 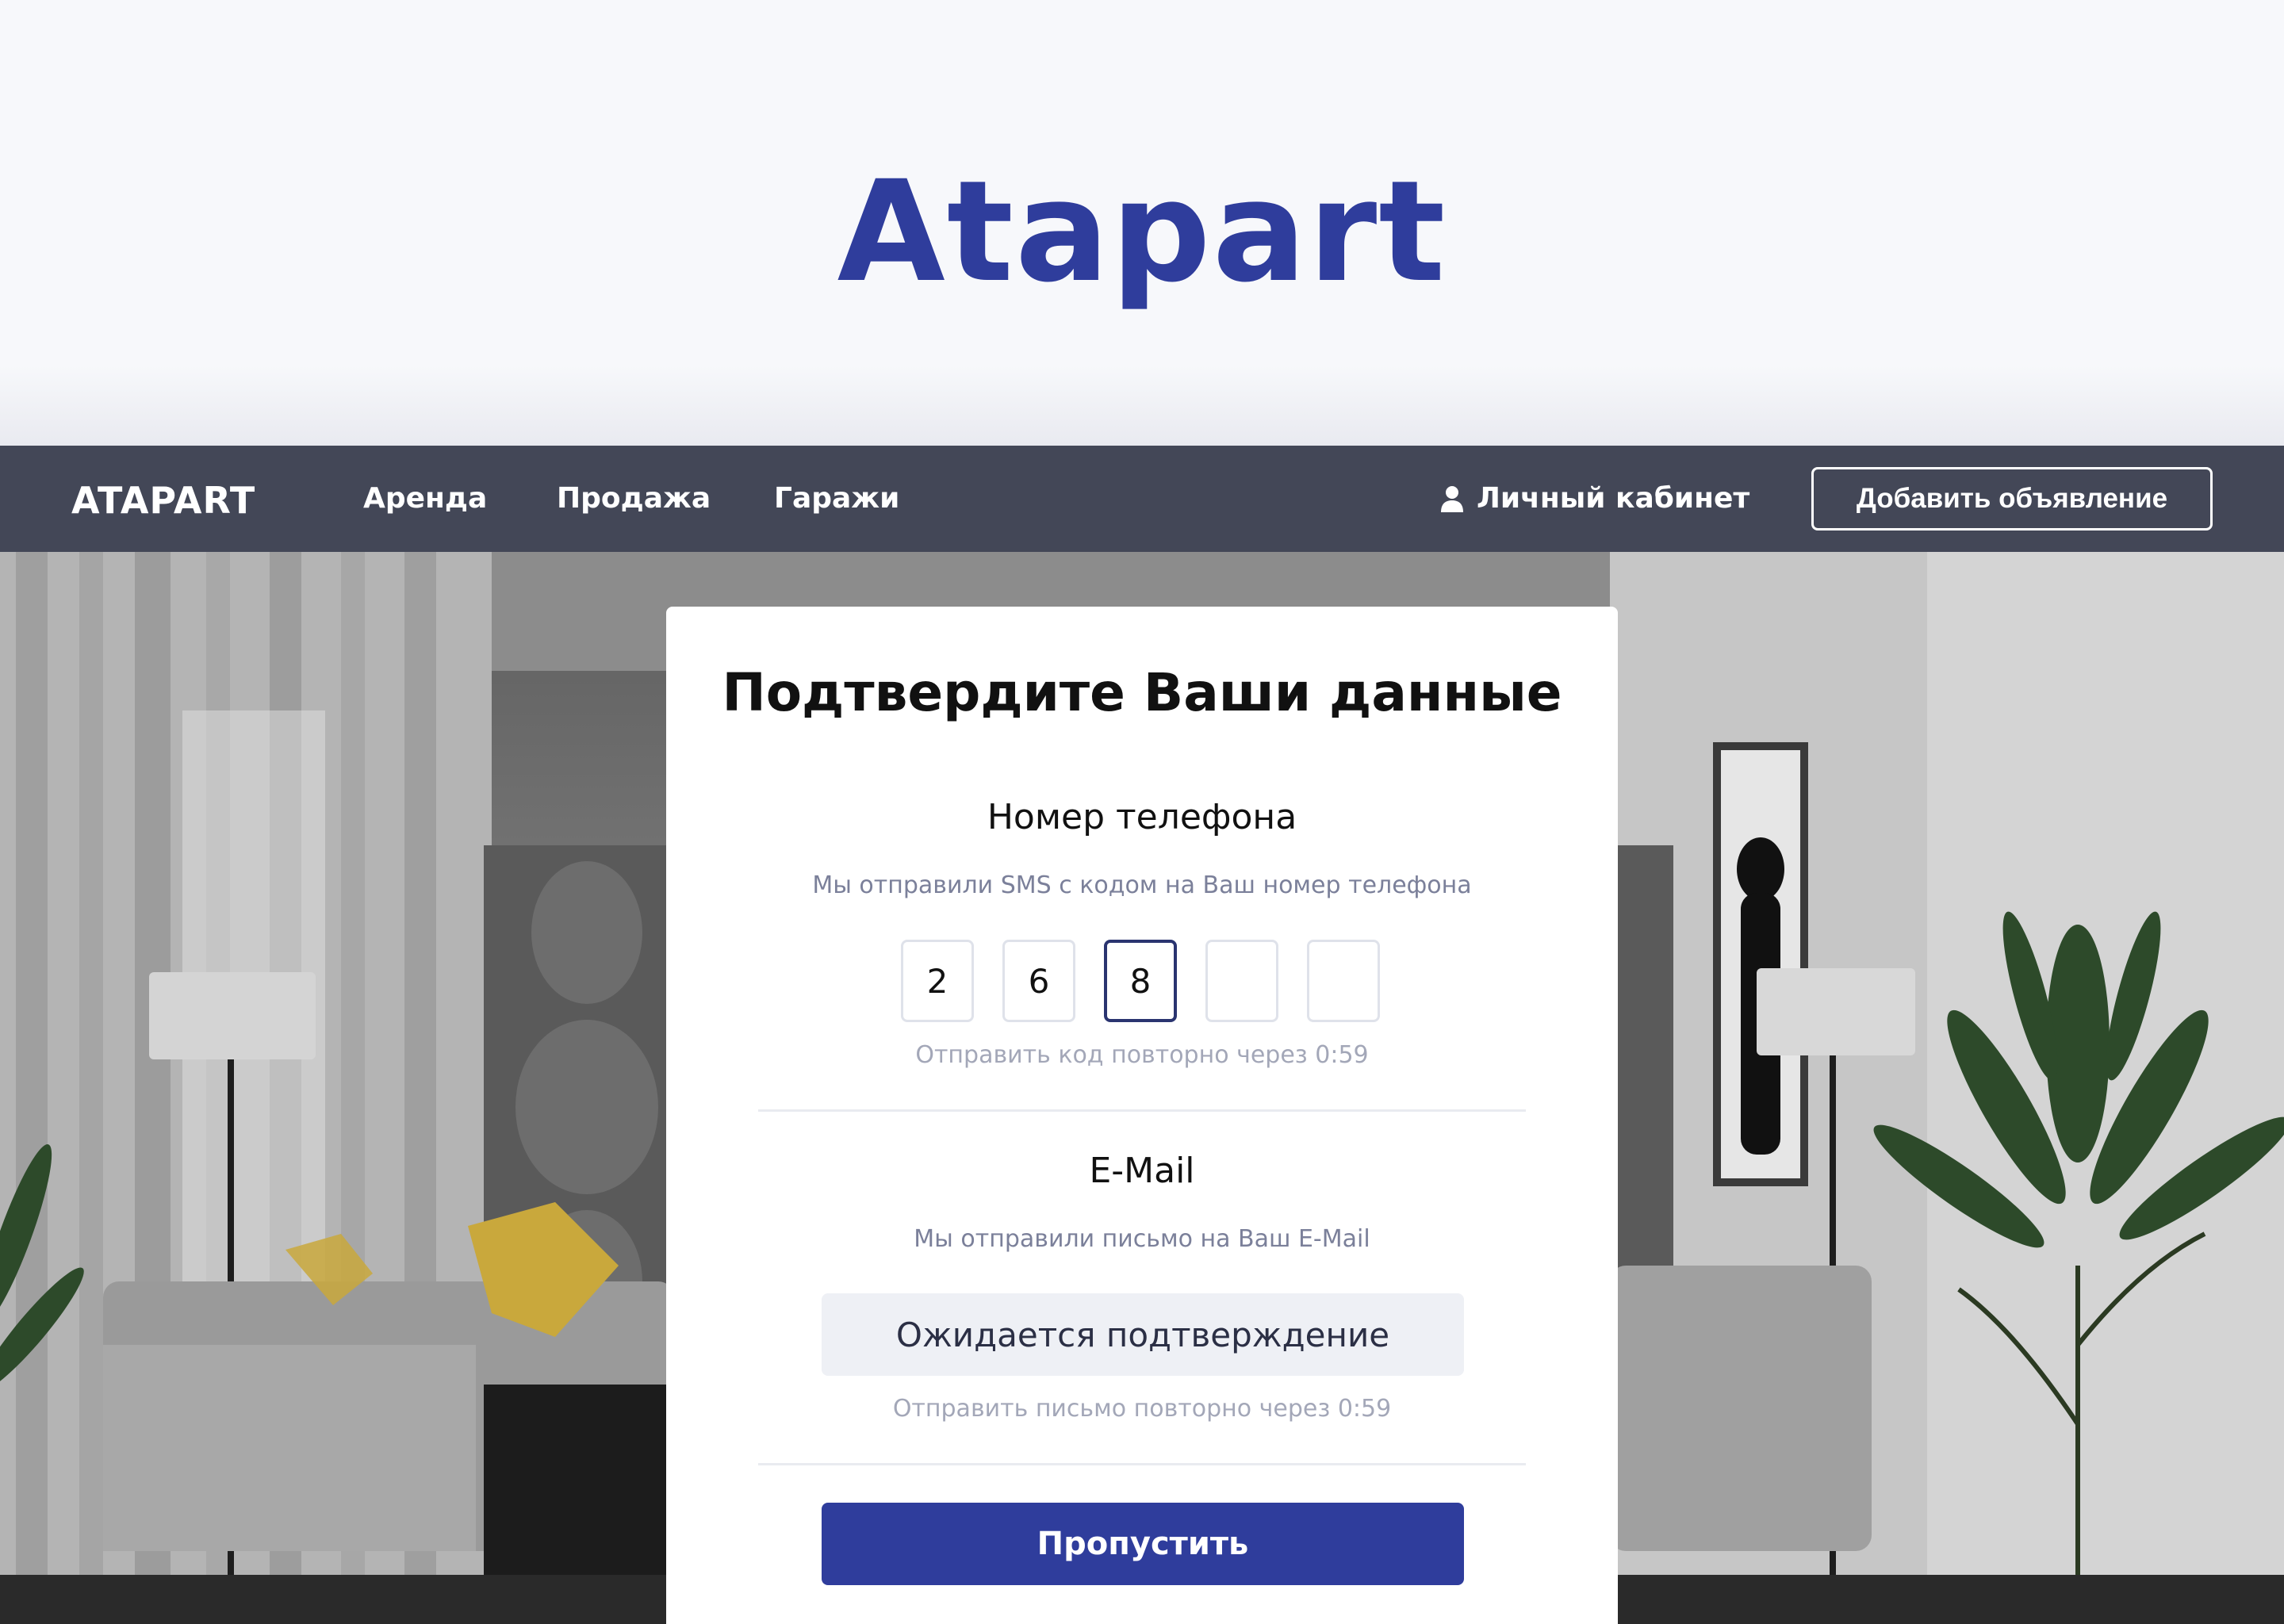 What do you see at coordinates (836, 498) in the screenshot?
I see `nav-link-garages: Гаражи` at bounding box center [836, 498].